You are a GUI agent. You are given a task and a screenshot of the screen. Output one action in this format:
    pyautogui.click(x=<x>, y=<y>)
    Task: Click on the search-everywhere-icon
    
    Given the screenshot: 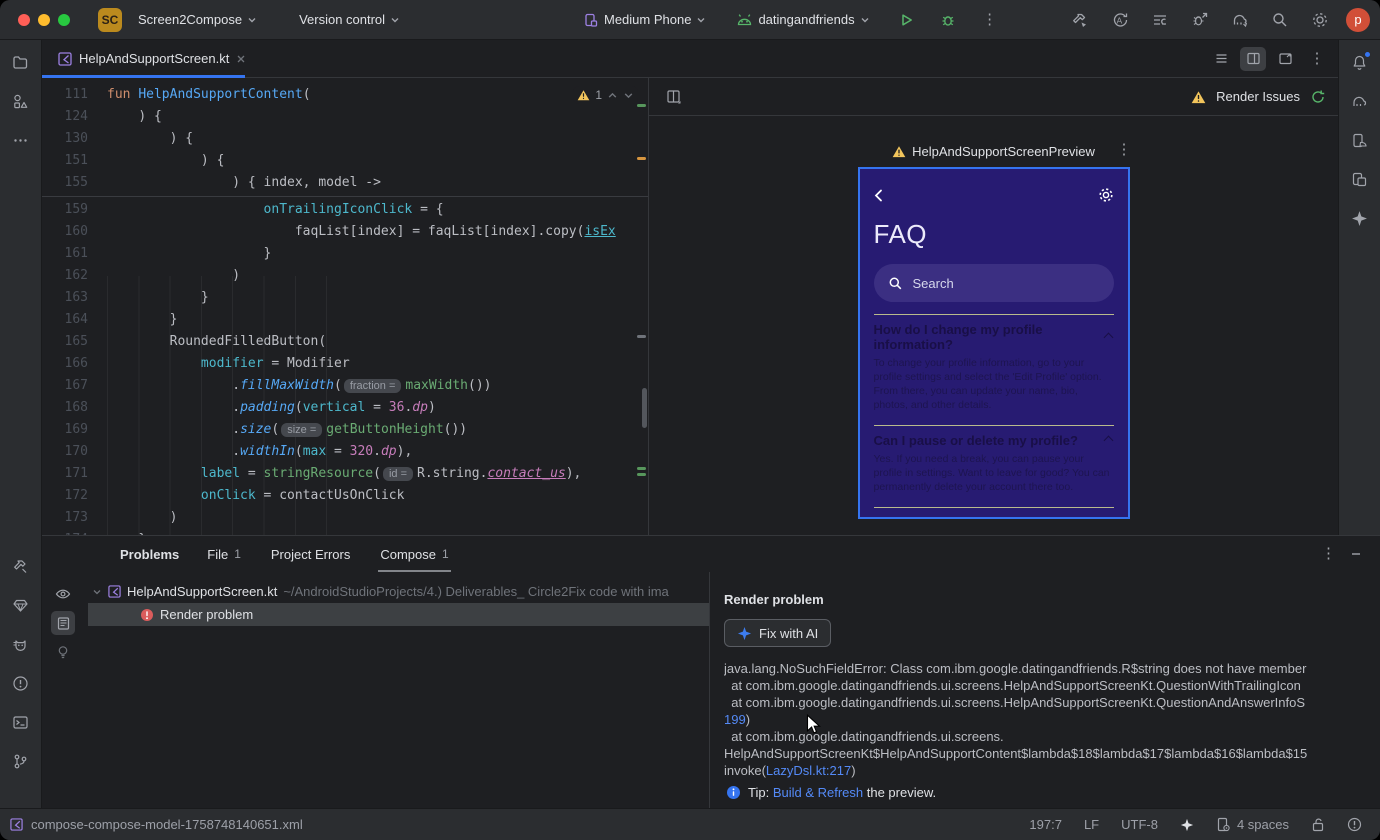 What is the action you would take?
    pyautogui.click(x=1280, y=20)
    